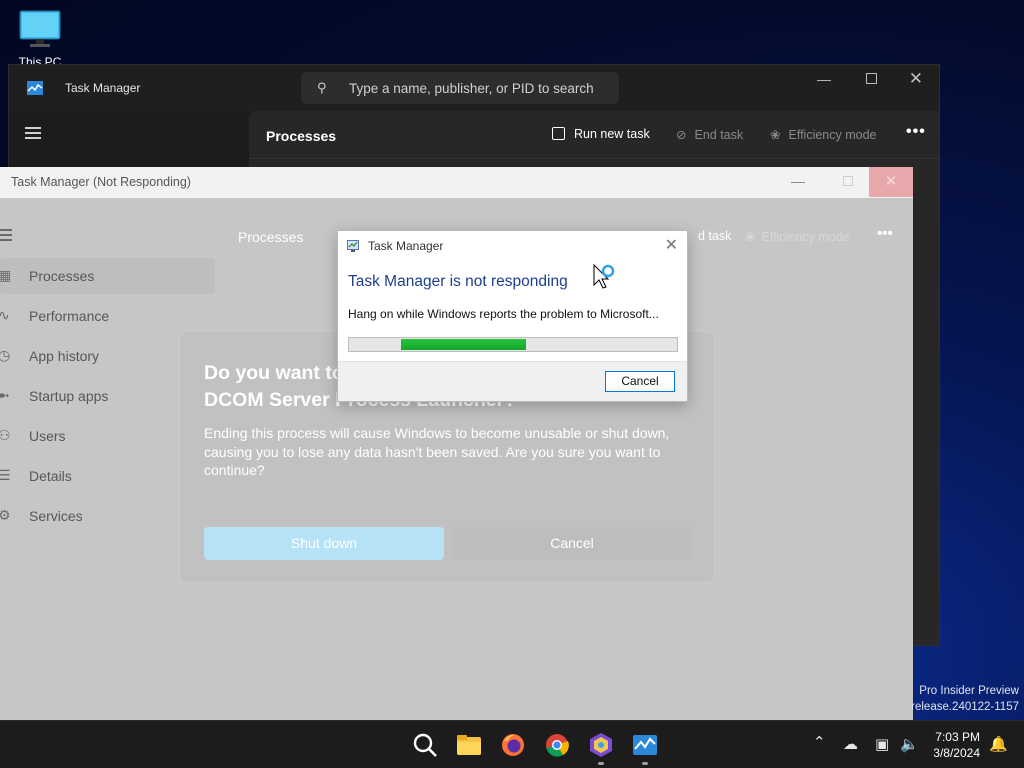  I want to click on end-task-button: ⊘ End task, so click(709, 134).